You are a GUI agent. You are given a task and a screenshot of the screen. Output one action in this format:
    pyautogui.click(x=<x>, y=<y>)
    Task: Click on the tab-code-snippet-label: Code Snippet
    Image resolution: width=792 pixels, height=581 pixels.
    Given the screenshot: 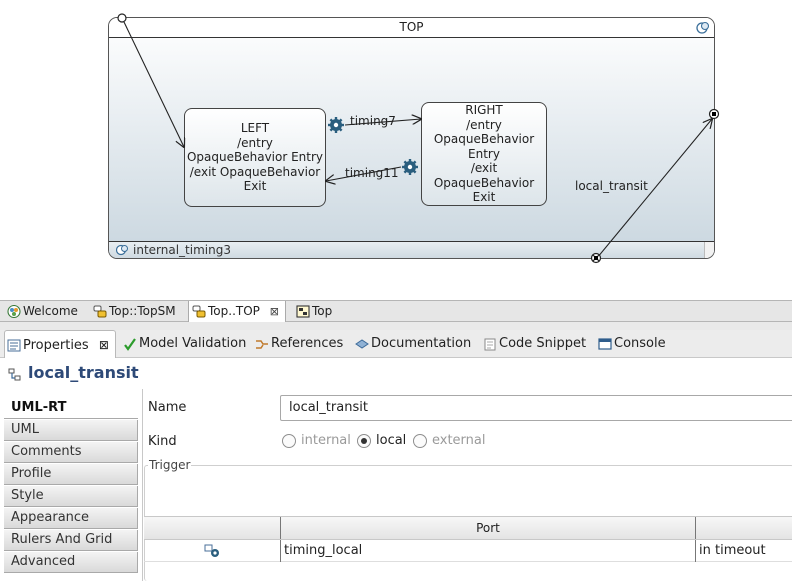 What is the action you would take?
    pyautogui.click(x=543, y=343)
    